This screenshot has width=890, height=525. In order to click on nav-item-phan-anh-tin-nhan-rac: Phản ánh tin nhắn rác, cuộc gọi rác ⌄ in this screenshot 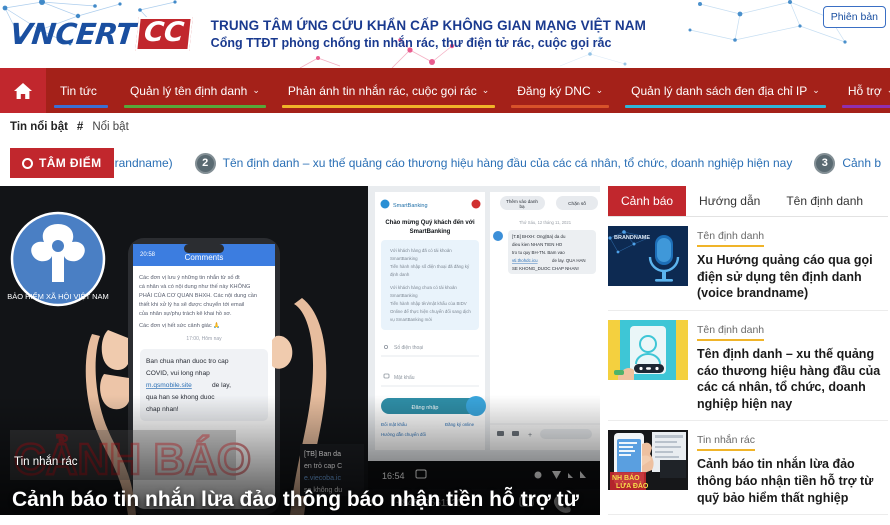, I will do `click(388, 90)`.